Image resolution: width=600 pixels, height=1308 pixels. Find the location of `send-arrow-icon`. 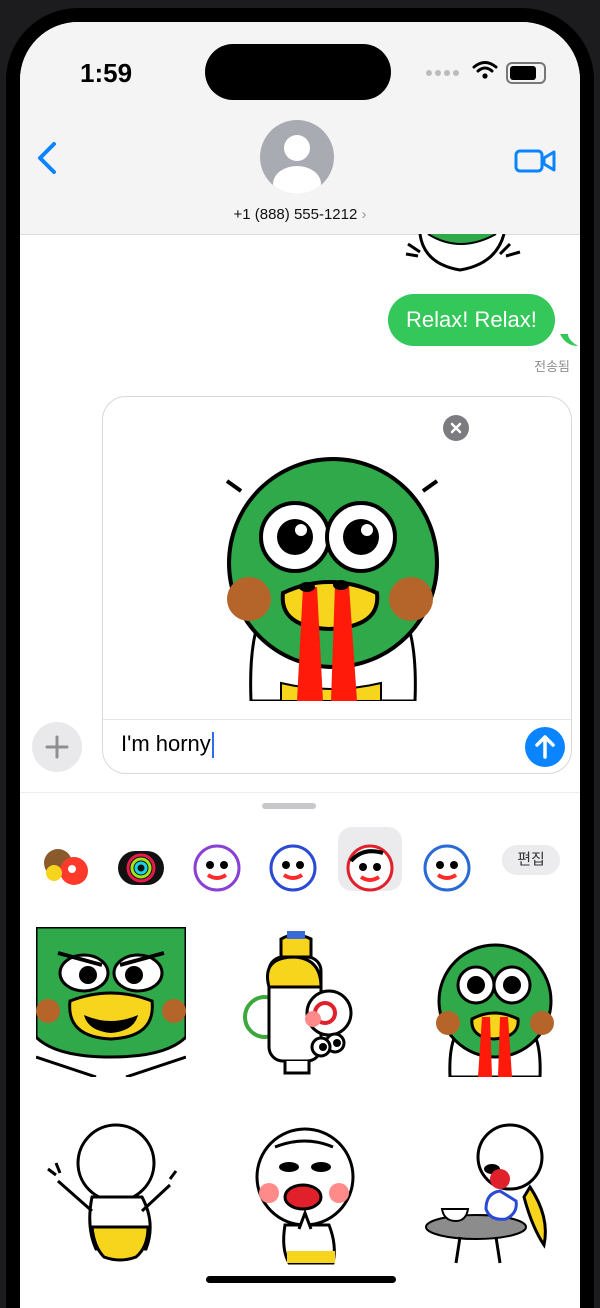

send-arrow-icon is located at coordinates (545, 747).